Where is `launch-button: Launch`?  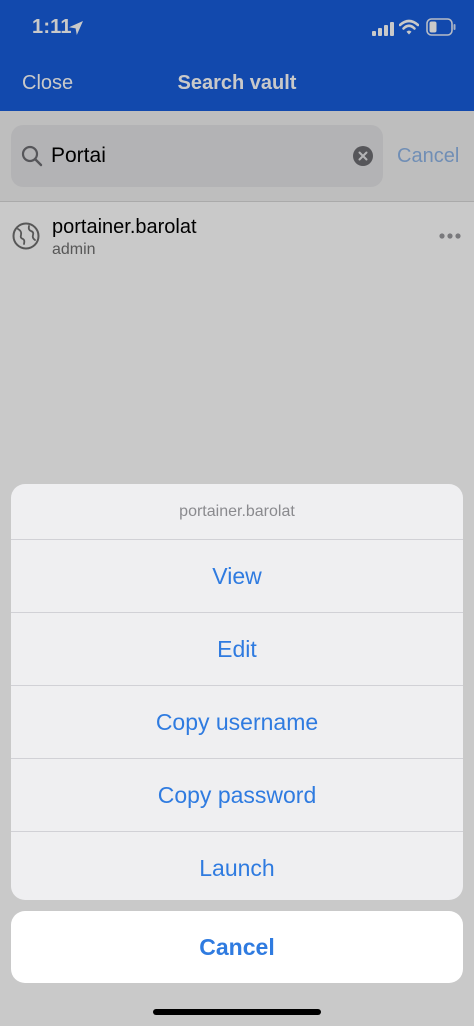 launch-button: Launch is located at coordinates (237, 866).